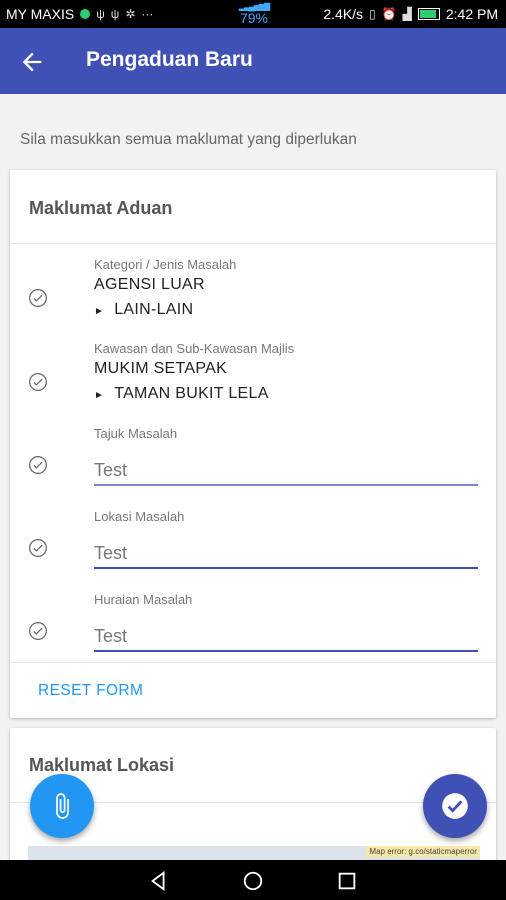 Image resolution: width=506 pixels, height=900 pixels. I want to click on usb-icon: ψ, so click(100, 14).